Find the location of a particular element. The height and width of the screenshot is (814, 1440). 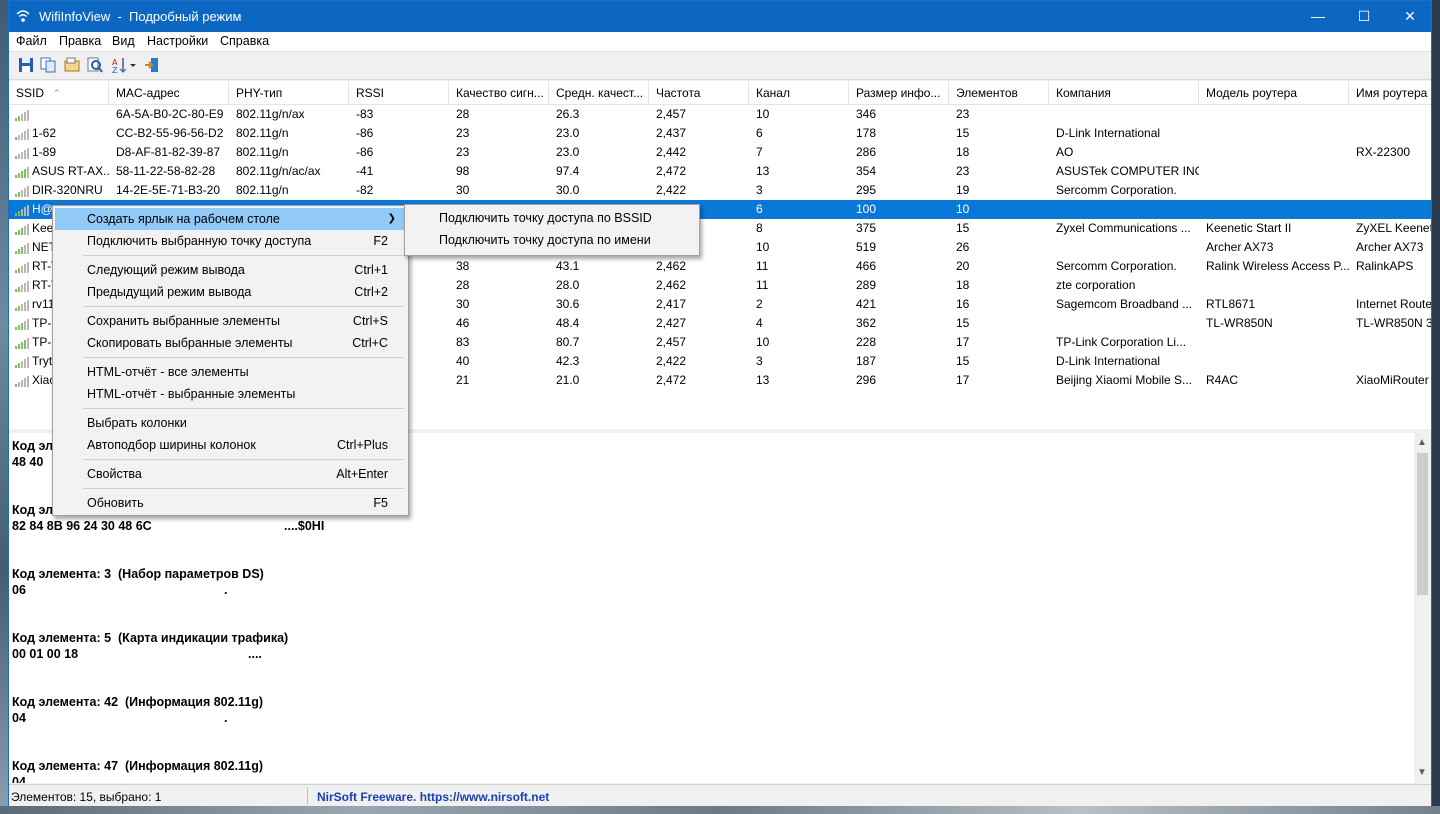

submenu-connect-by-bssid: Подключить точку доступа по BSSID is located at coordinates (552, 218).